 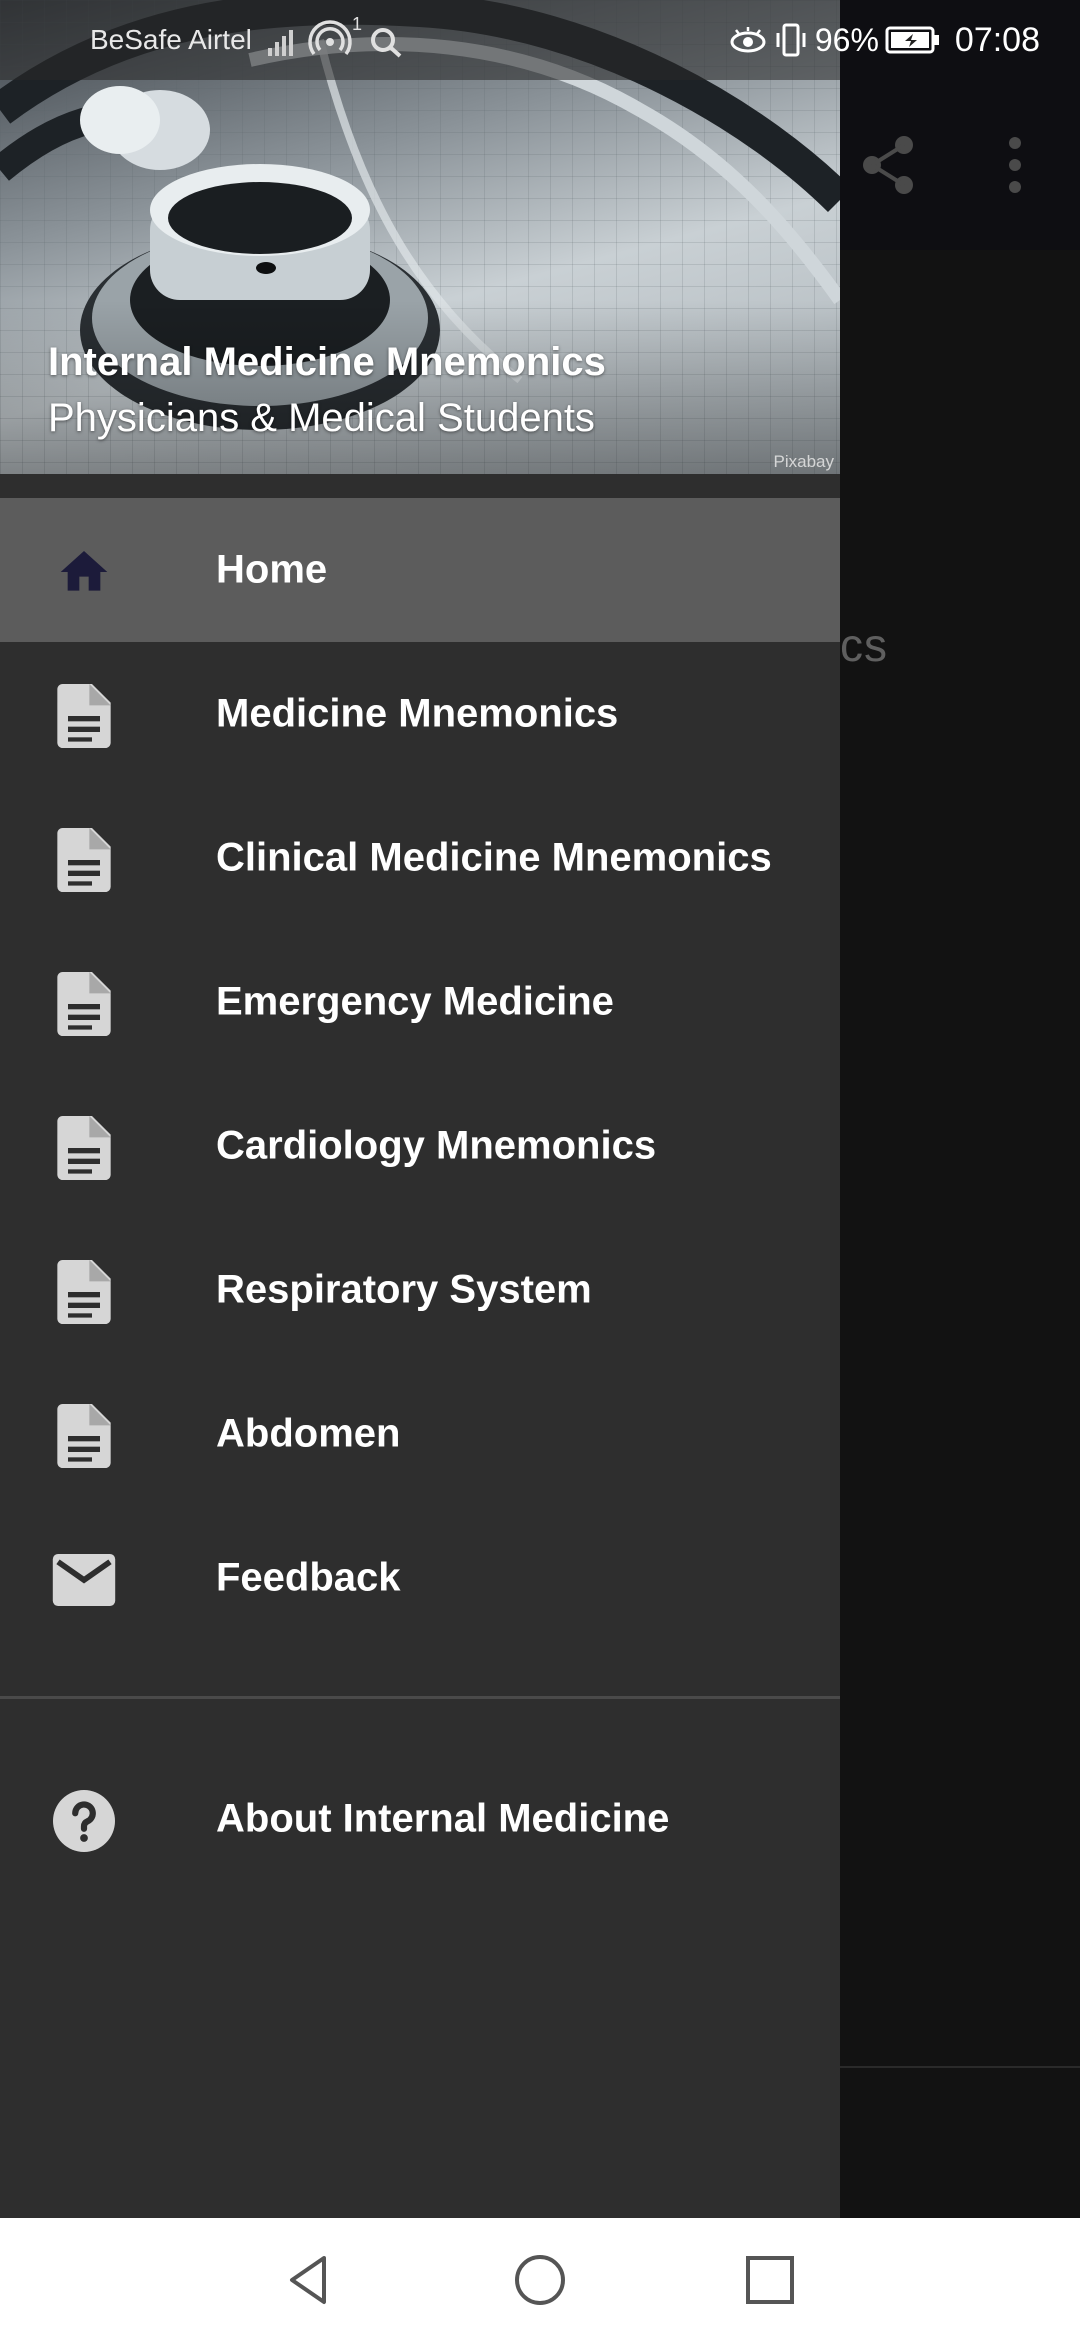 What do you see at coordinates (272, 569) in the screenshot?
I see `menu-item-label: Home` at bounding box center [272, 569].